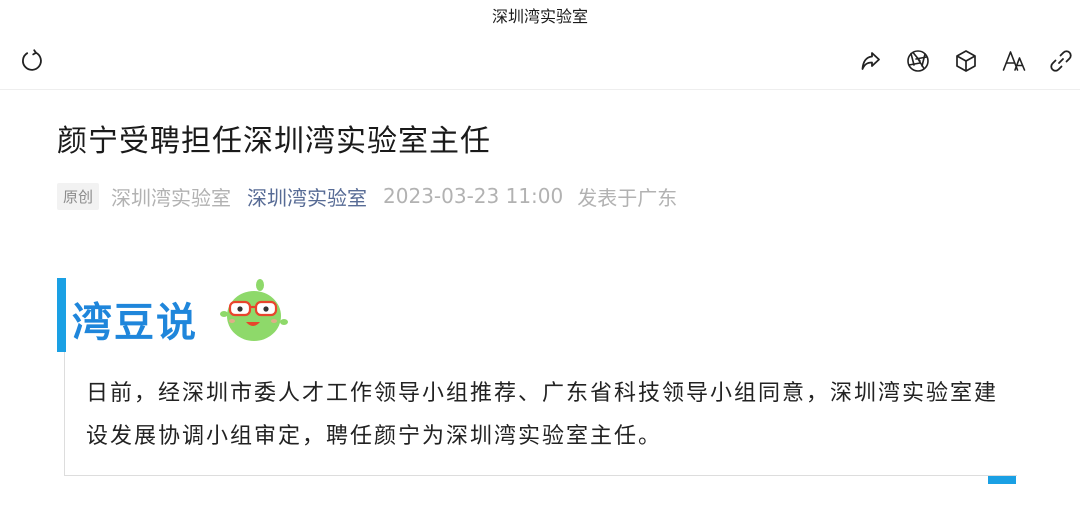 The image size is (1080, 506). I want to click on original-badge: 原创, so click(78, 196).